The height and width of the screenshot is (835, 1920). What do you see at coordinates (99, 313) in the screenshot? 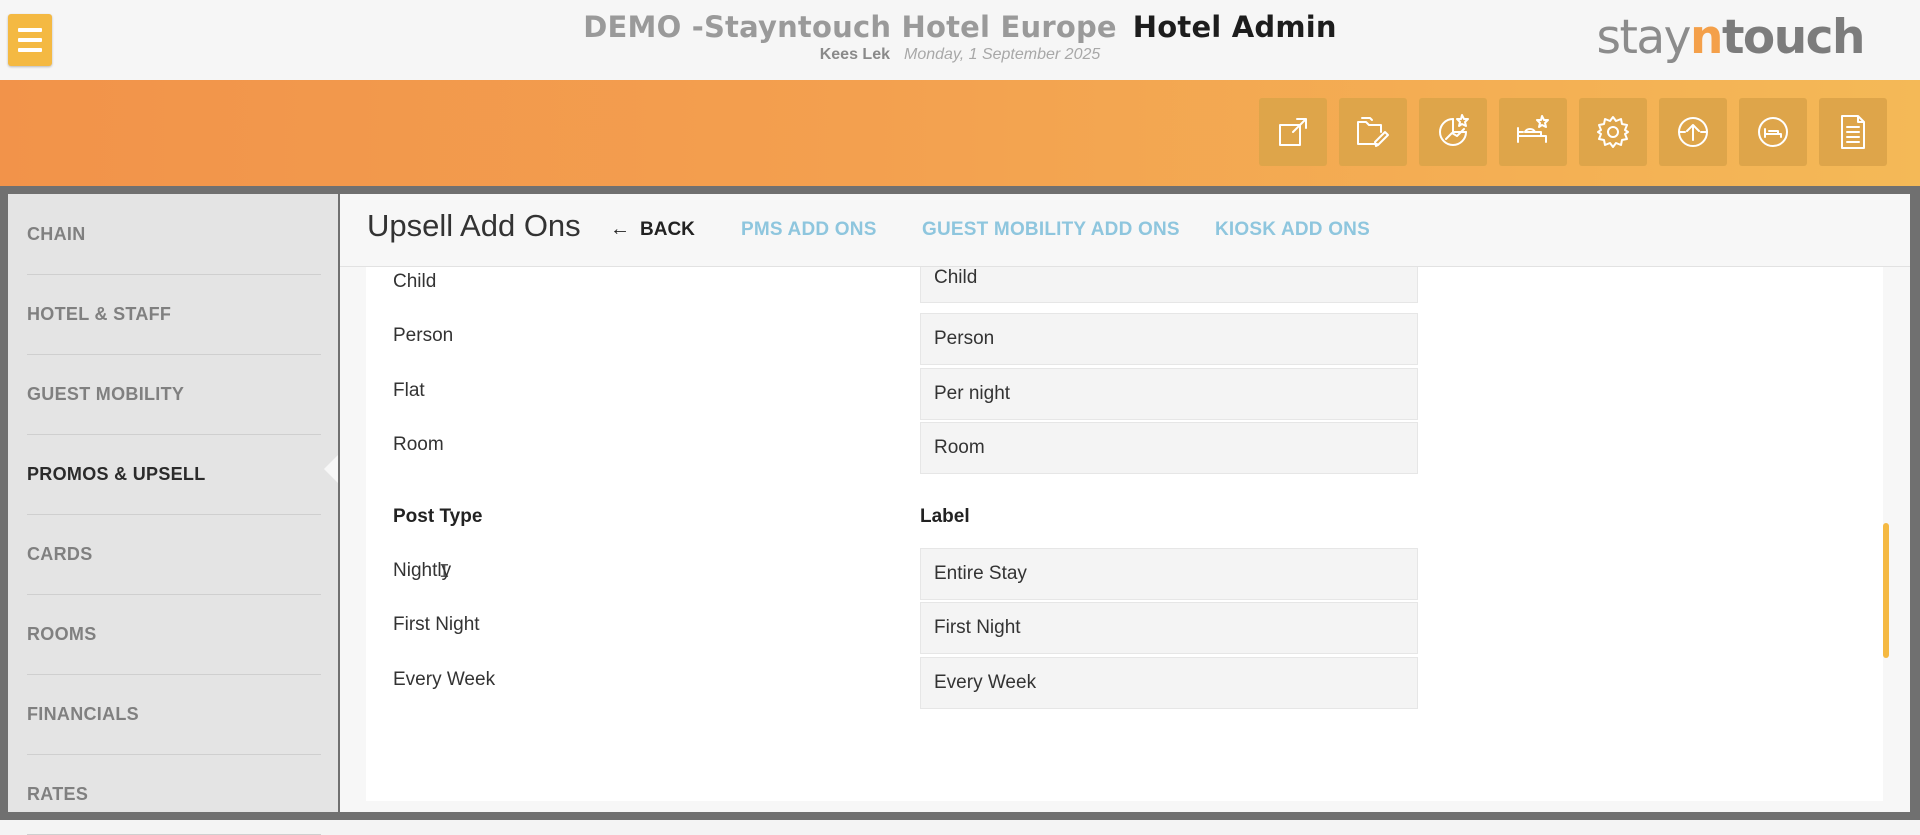
I see `sidebar-item-label: HOTEL & STAFF` at bounding box center [99, 313].